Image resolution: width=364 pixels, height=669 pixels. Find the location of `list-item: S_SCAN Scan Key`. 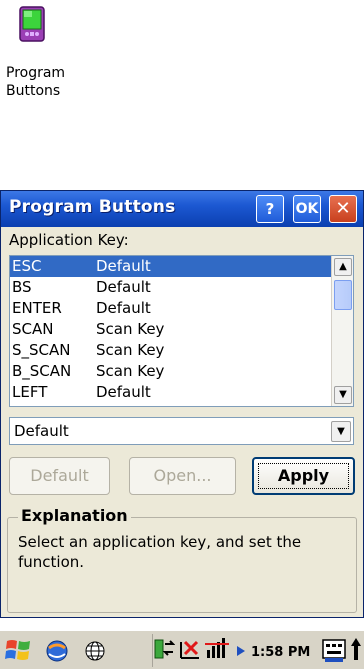

list-item: S_SCAN Scan Key is located at coordinates (170, 350).